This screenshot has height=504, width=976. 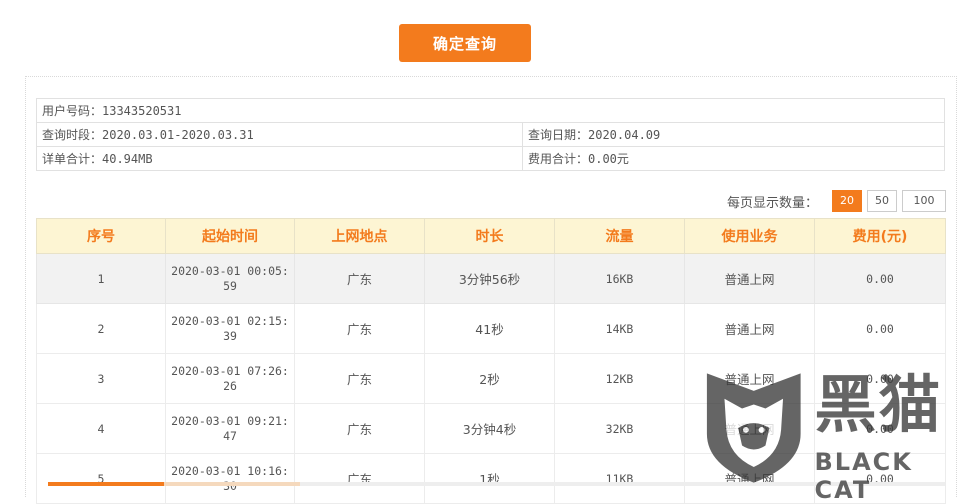 I want to click on row-duration: 3分钟4秒, so click(x=489, y=428).